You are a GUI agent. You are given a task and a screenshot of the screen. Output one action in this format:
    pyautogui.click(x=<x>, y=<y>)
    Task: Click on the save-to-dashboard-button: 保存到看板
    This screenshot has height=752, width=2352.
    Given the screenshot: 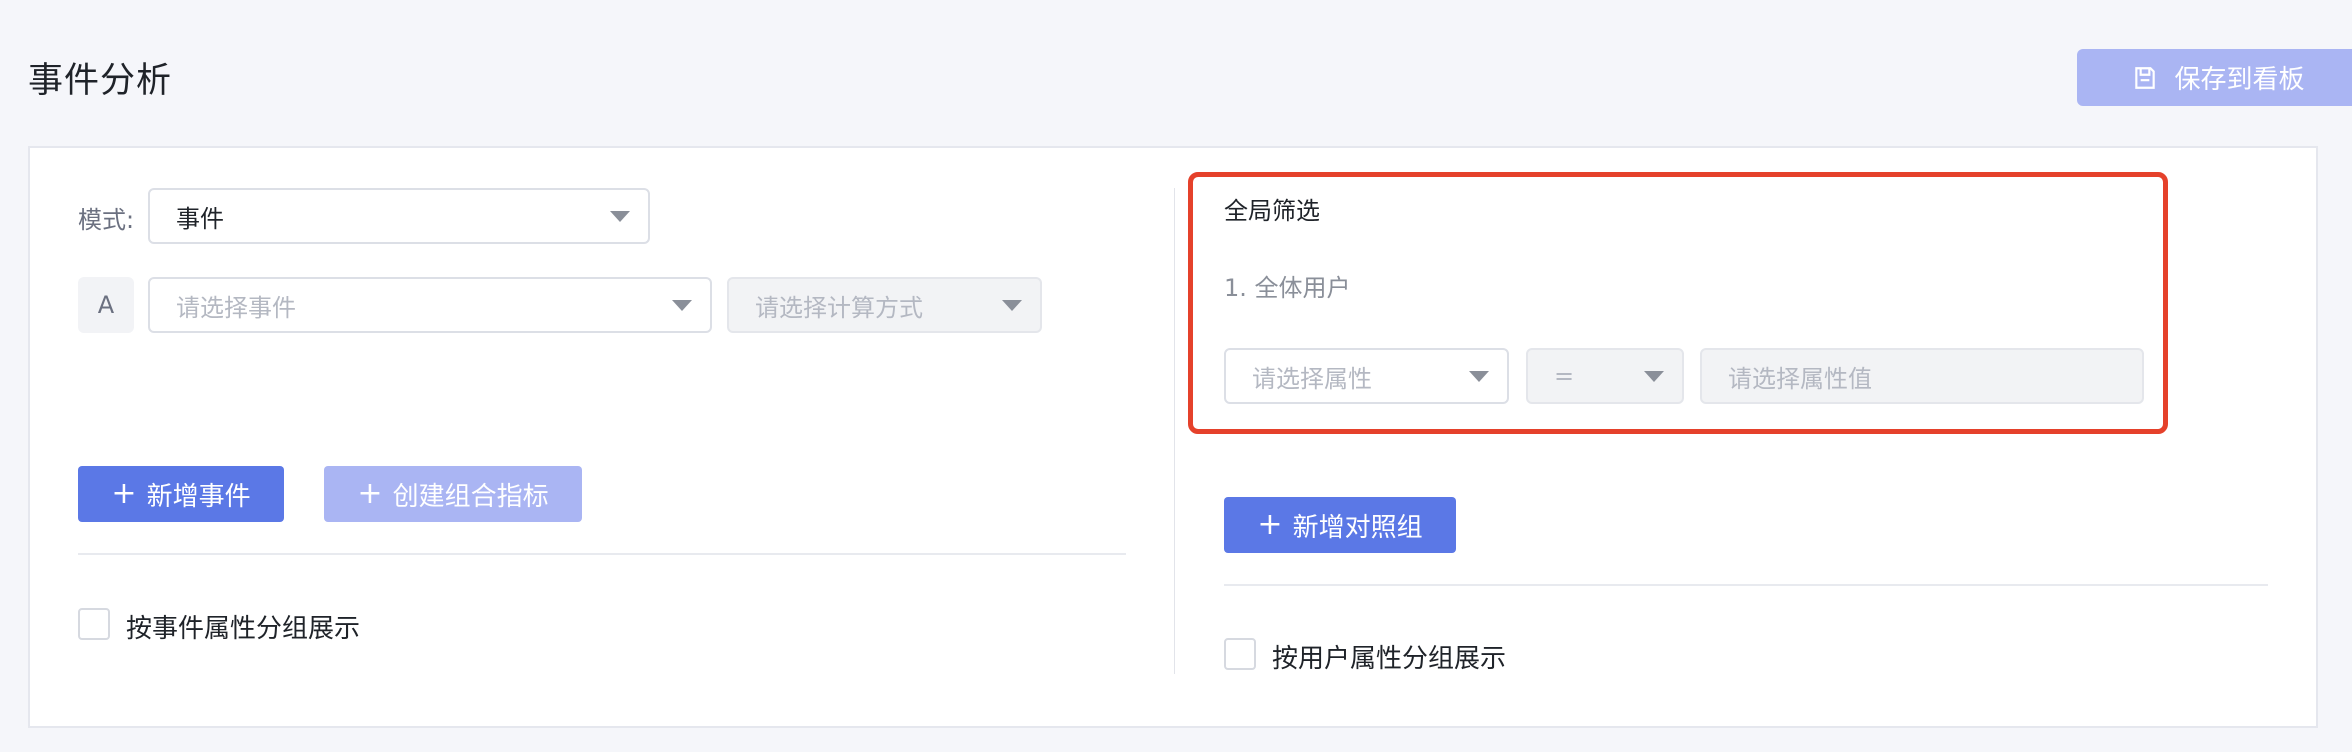 What is the action you would take?
    pyautogui.click(x=2214, y=77)
    